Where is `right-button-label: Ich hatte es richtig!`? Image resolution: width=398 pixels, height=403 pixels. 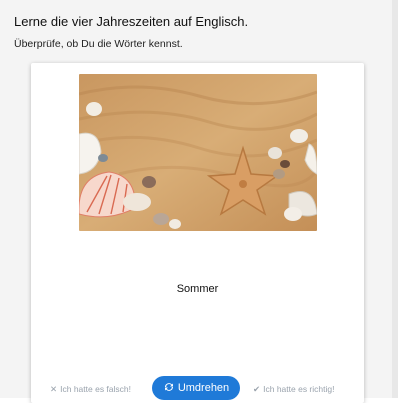
right-button-label: Ich hatte es richtig! is located at coordinates (299, 389).